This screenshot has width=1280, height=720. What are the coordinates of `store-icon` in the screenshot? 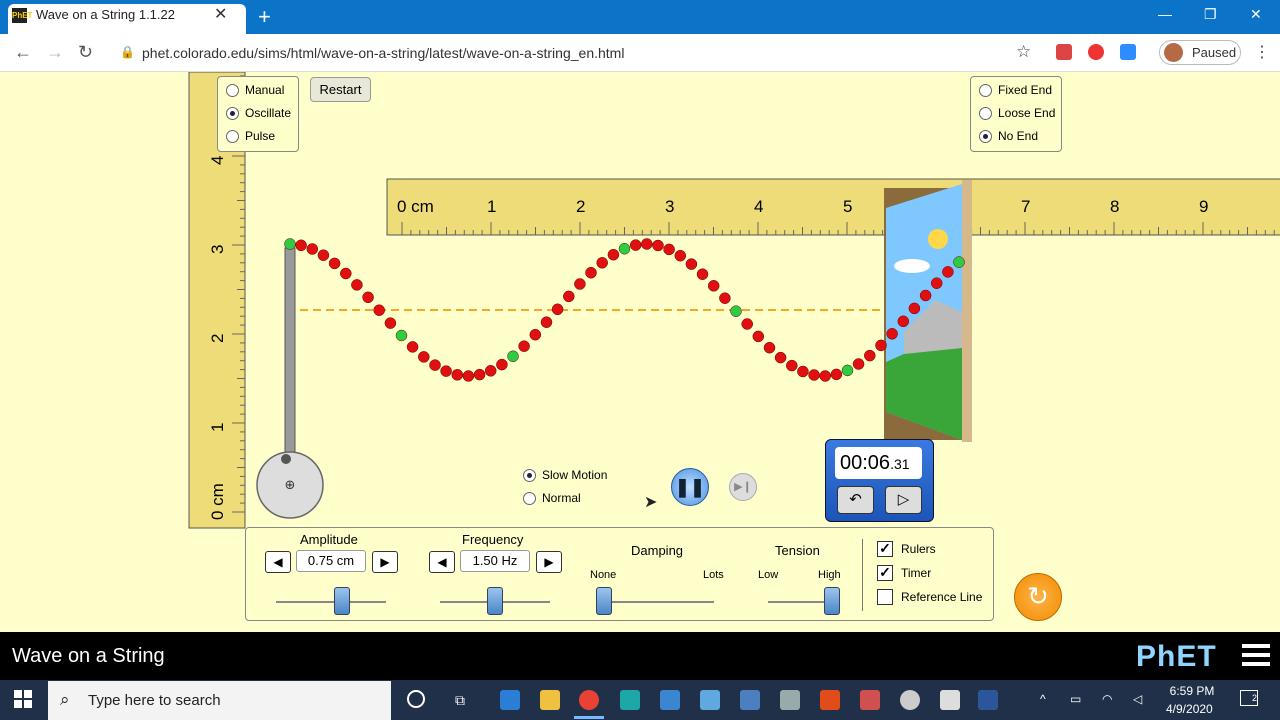 It's located at (750, 700).